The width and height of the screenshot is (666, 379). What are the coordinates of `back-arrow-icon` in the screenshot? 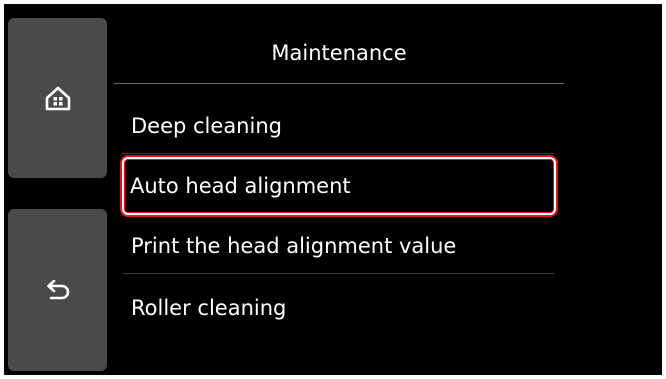 It's located at (58, 290).